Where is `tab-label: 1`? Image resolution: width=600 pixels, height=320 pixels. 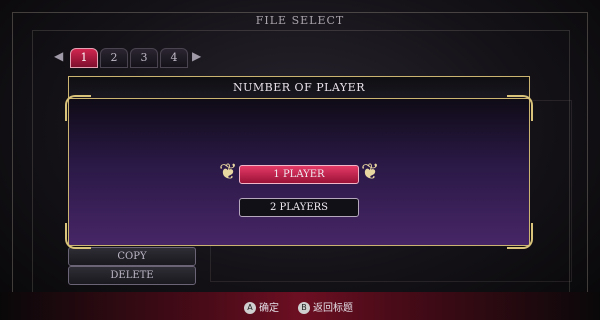
tab-label: 1 is located at coordinates (84, 57).